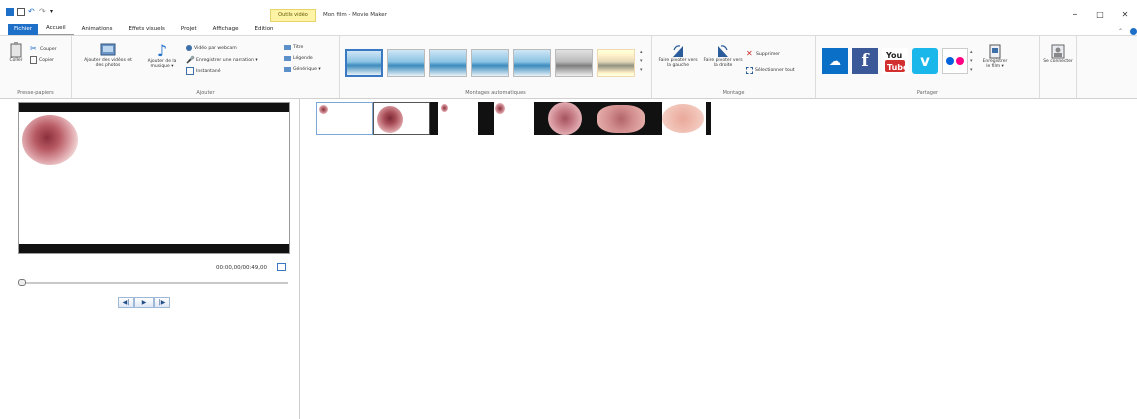  I want to click on add-music-button: ♪ Ajouter de la musique ▾, so click(162, 55).